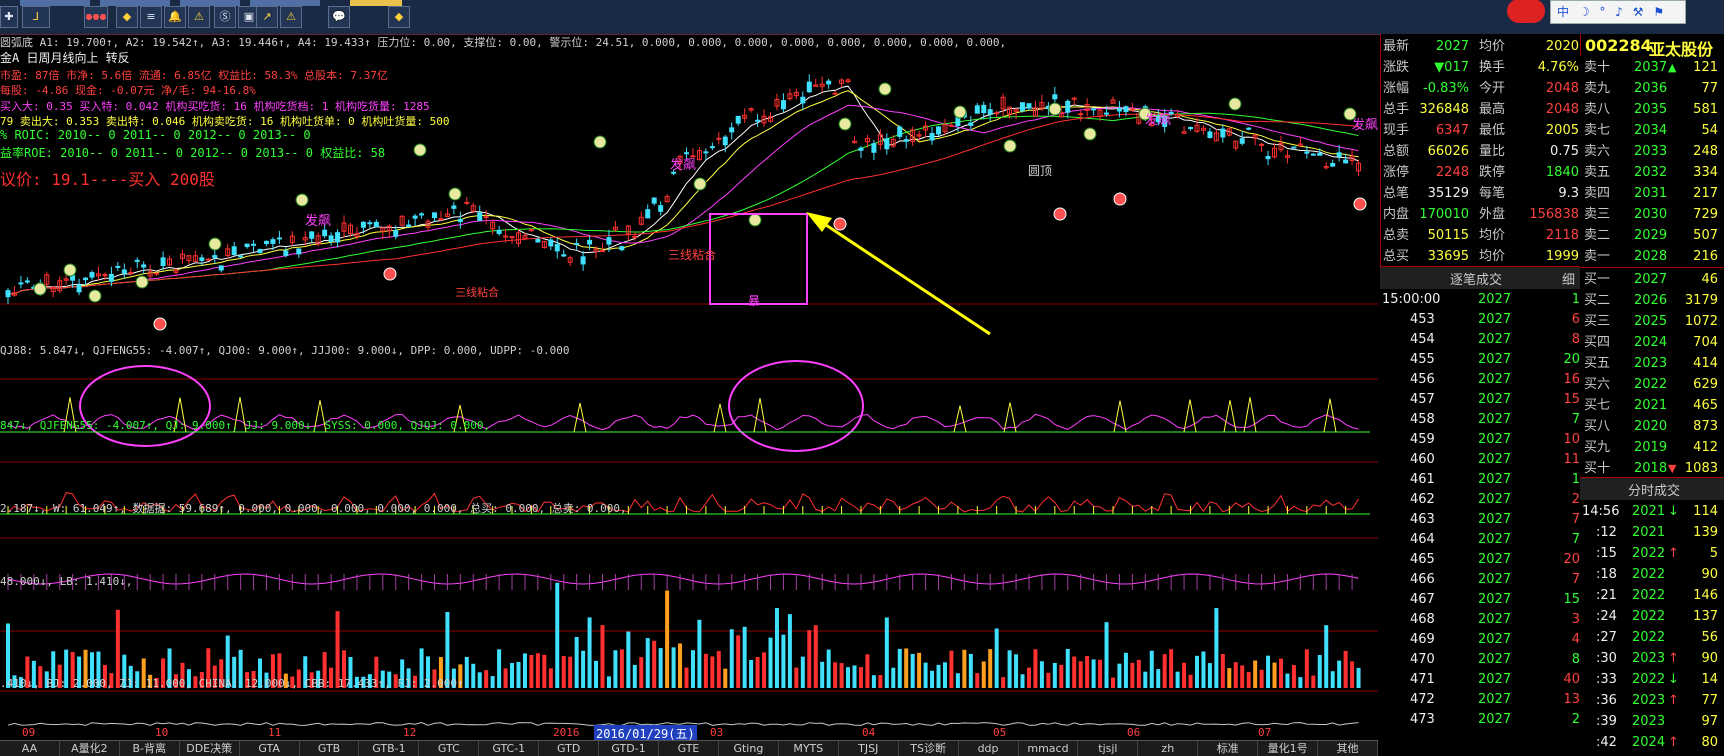  What do you see at coordinates (569, 748) in the screenshot?
I see `indicator-tab: GTD` at bounding box center [569, 748].